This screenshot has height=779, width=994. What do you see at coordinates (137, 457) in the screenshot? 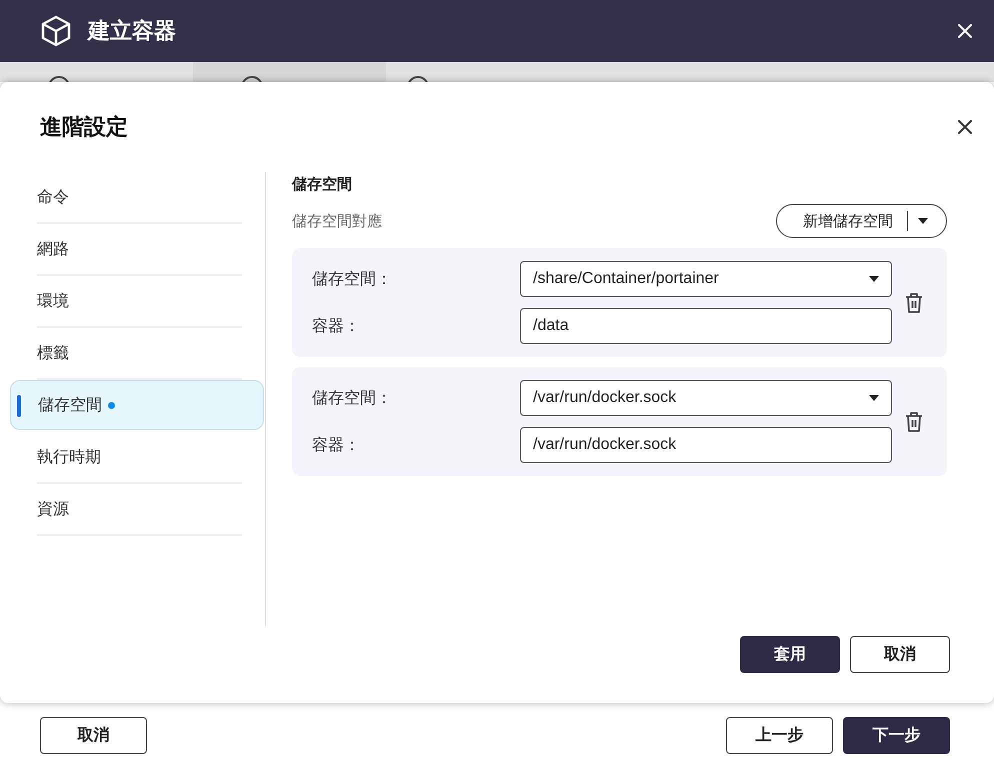
I see `sidebar-item: 執行時期` at bounding box center [137, 457].